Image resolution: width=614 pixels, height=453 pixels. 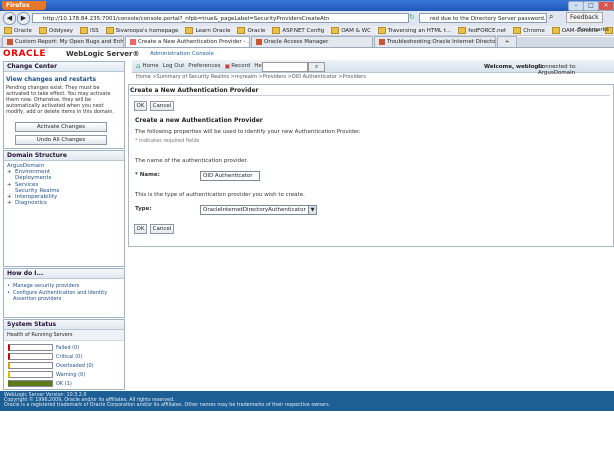 What do you see at coordinates (307, 432) in the screenshot?
I see `page-blank-area` at bounding box center [307, 432].